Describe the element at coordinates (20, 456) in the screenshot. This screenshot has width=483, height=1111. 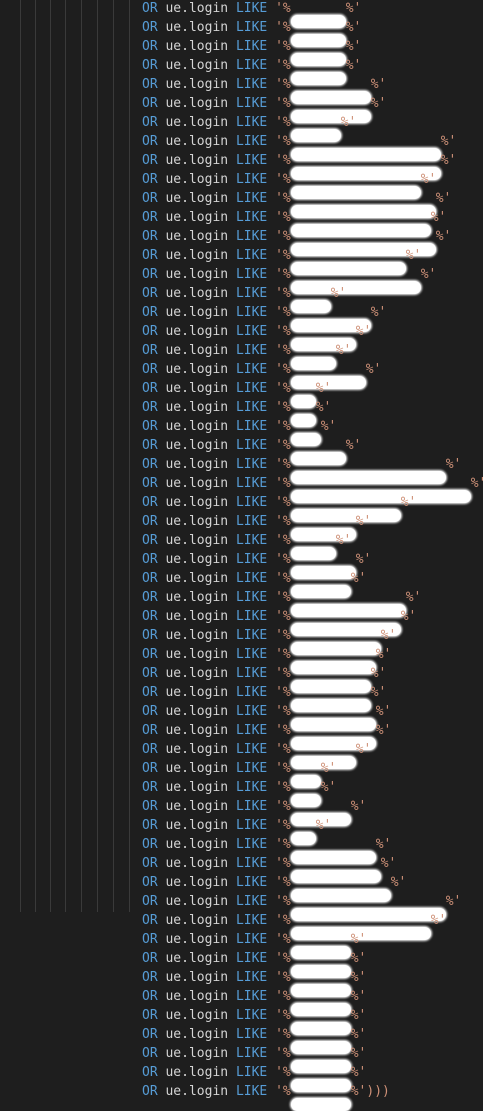
I see `indent-guide` at that location.